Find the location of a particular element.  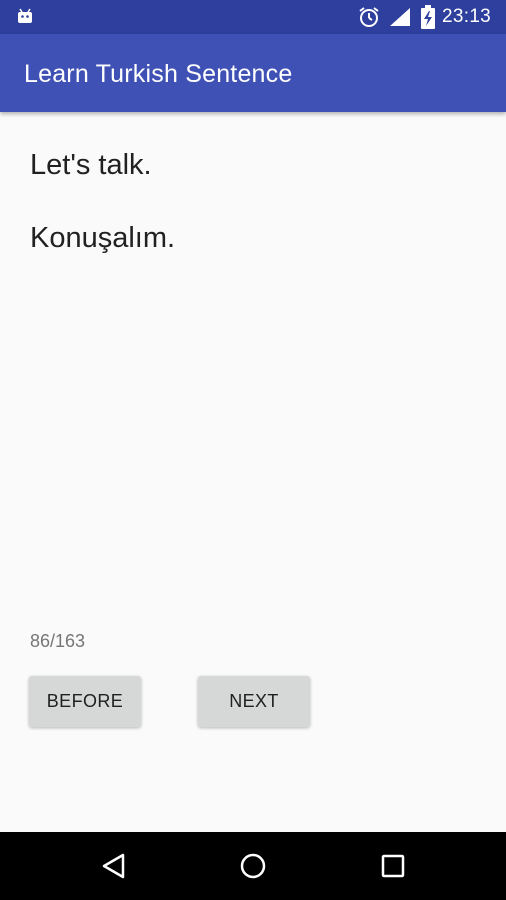

back-icon is located at coordinates (114, 866).